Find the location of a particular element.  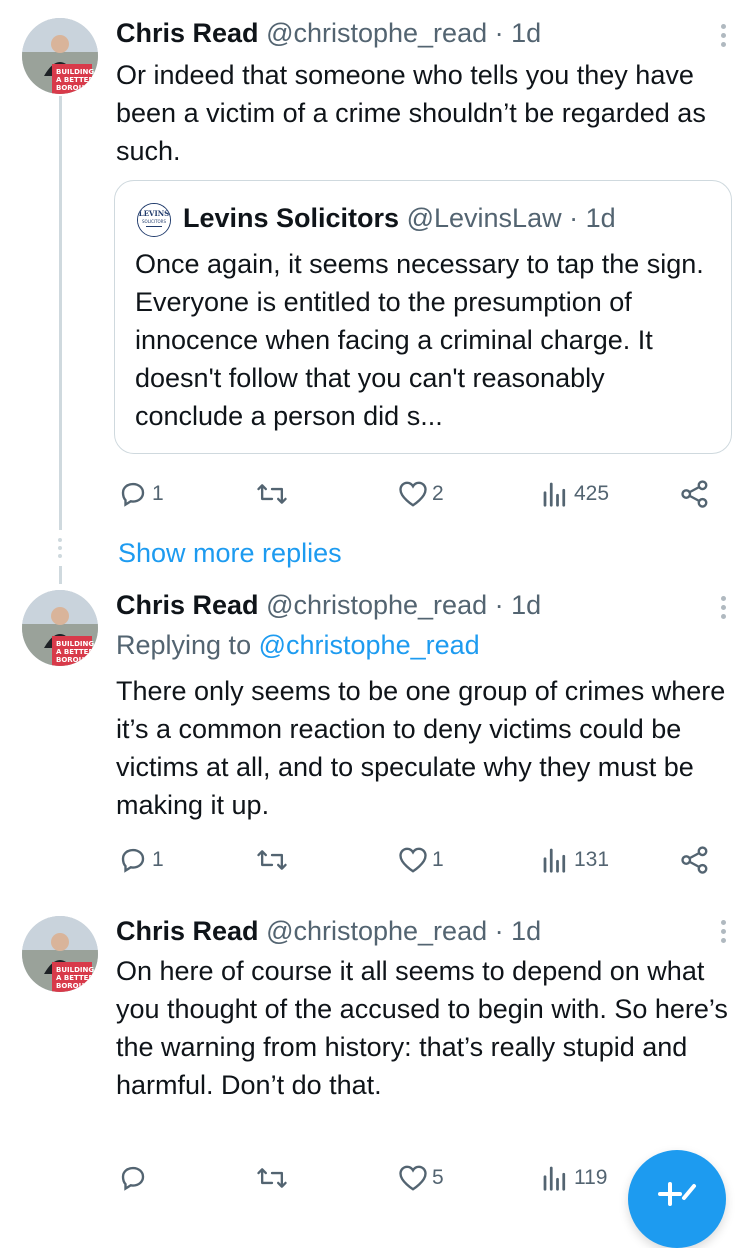

action-bar: 1 2 425 is located at coordinates (378, 494).